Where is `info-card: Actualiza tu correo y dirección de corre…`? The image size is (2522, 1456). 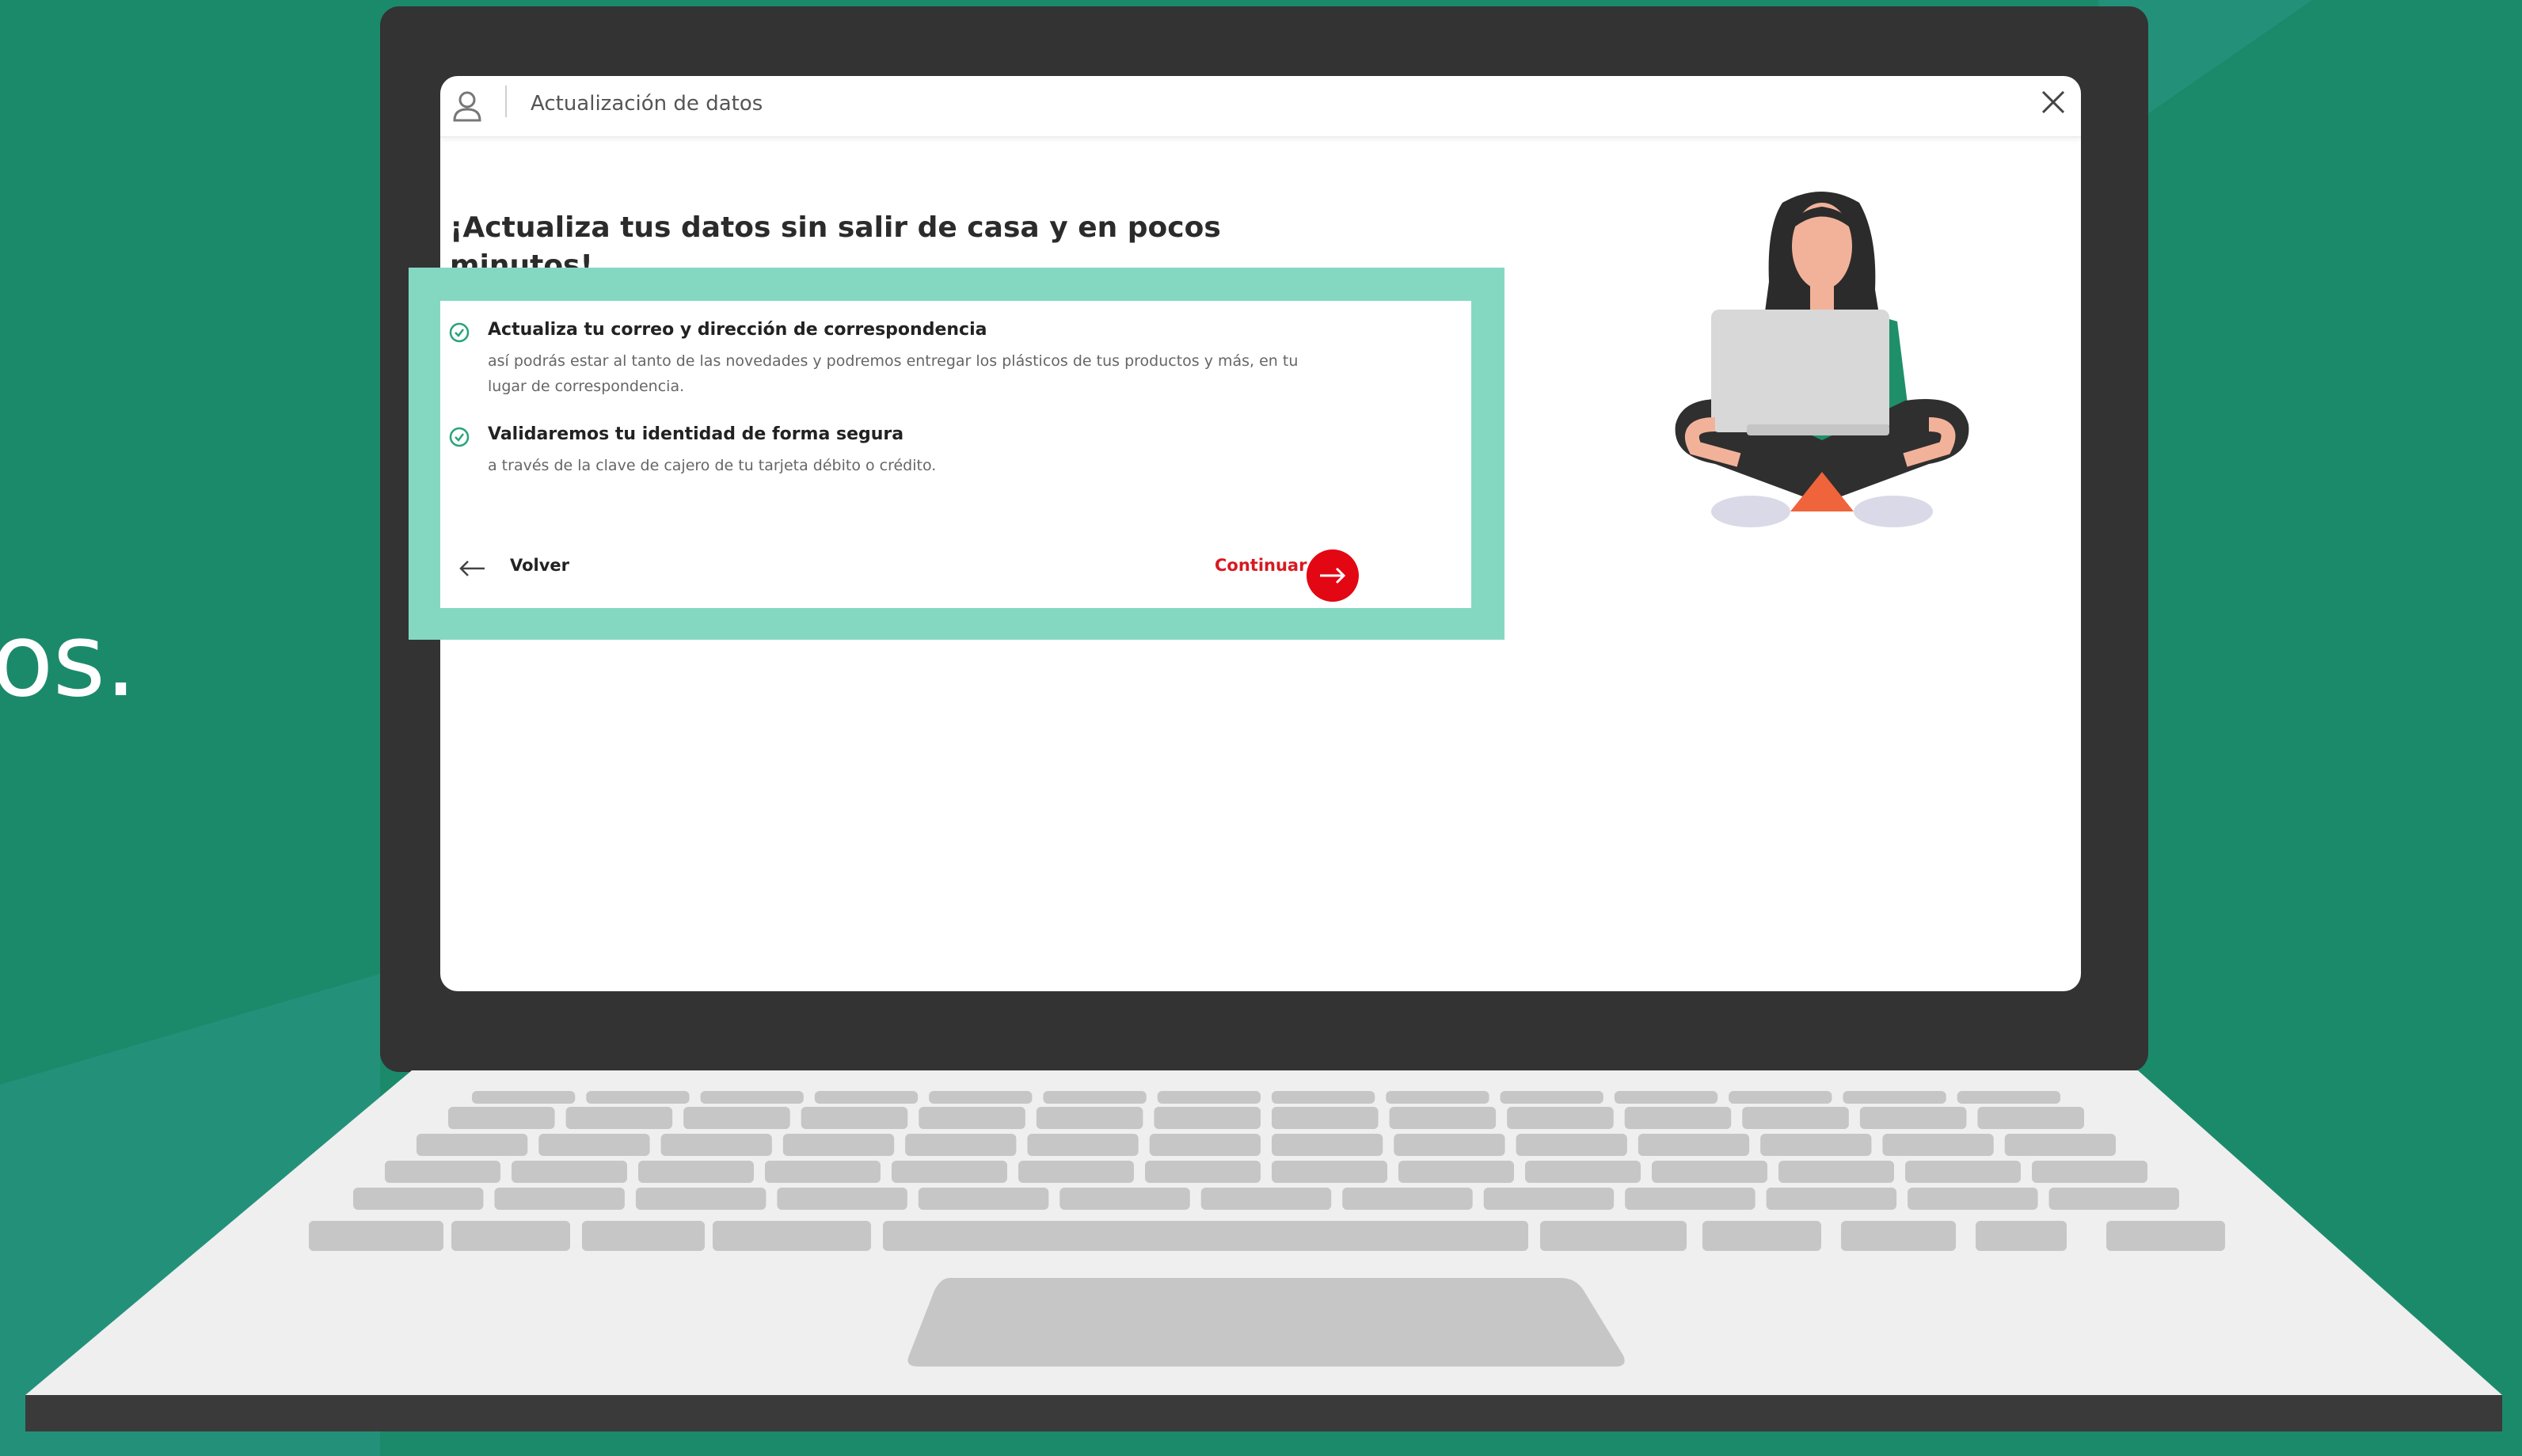 info-card: Actualiza tu correo y dirección de corre… is located at coordinates (955, 454).